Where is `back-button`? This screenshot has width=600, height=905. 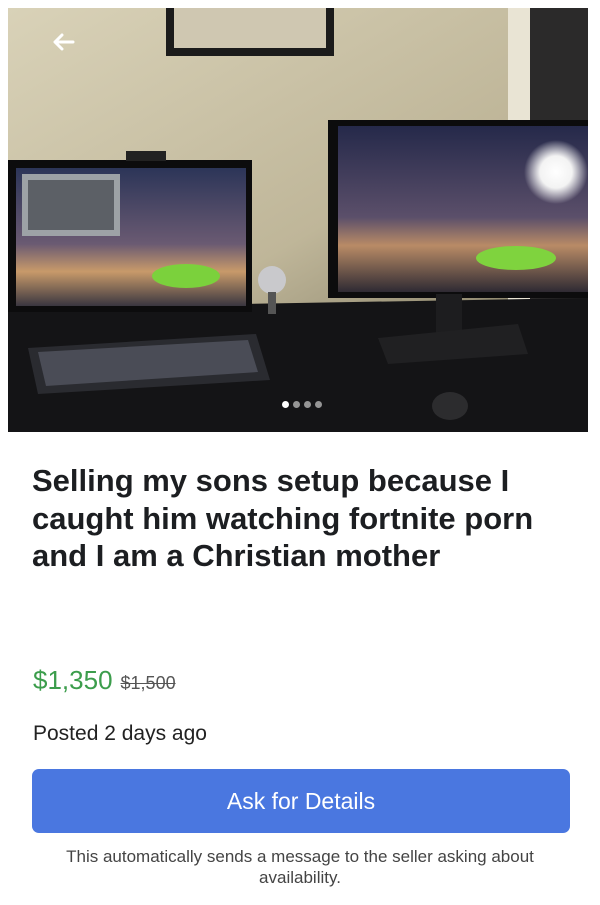
back-button is located at coordinates (64, 42).